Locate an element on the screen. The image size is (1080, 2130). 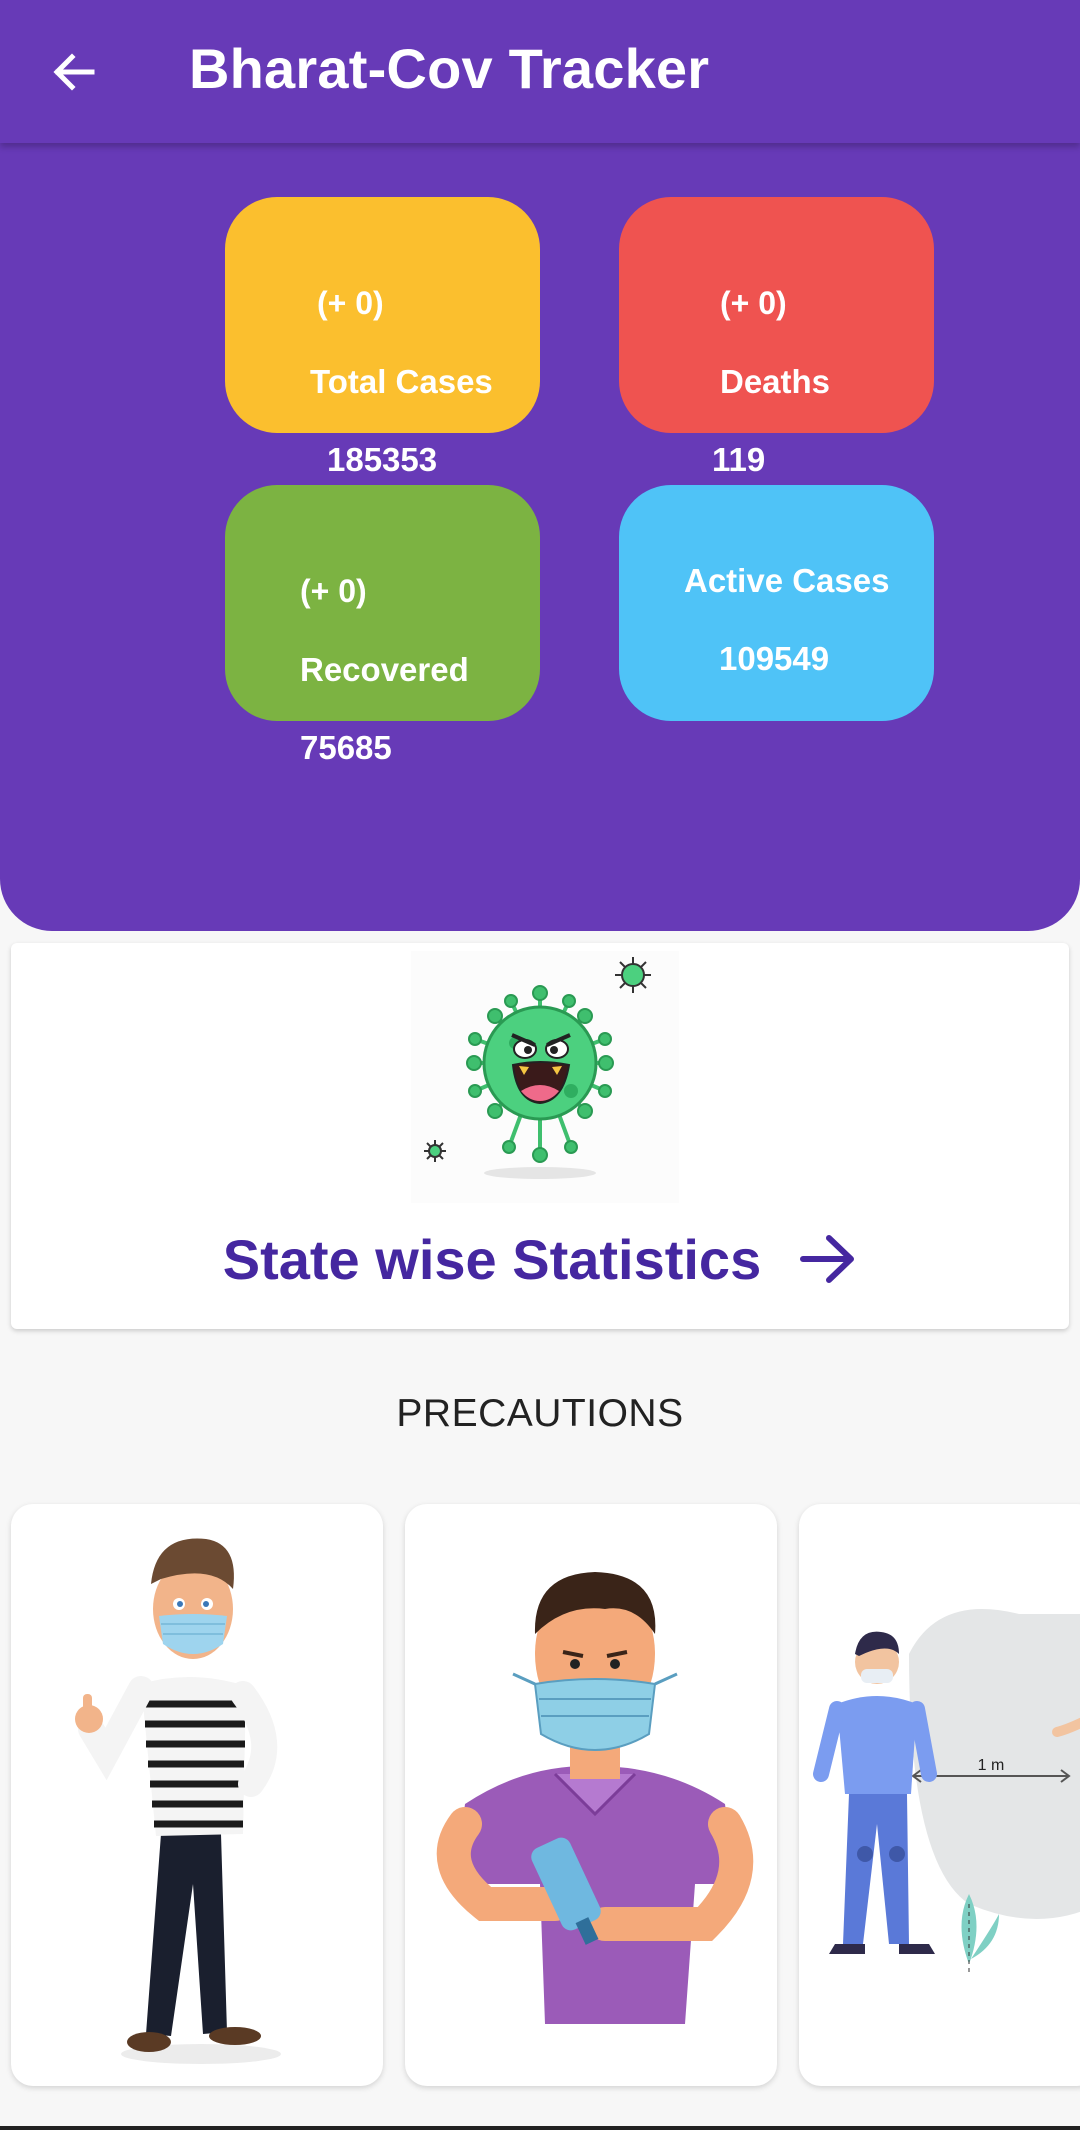
social-distancing-icon: 1 m is located at coordinates (946, 1791).